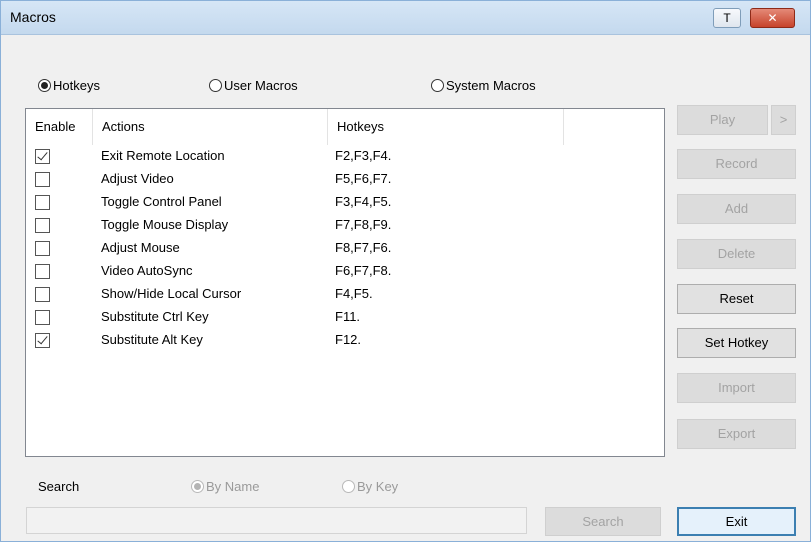 The height and width of the screenshot is (542, 811). I want to click on list-item: Substitute Ctrl Key F11., so click(345, 318).